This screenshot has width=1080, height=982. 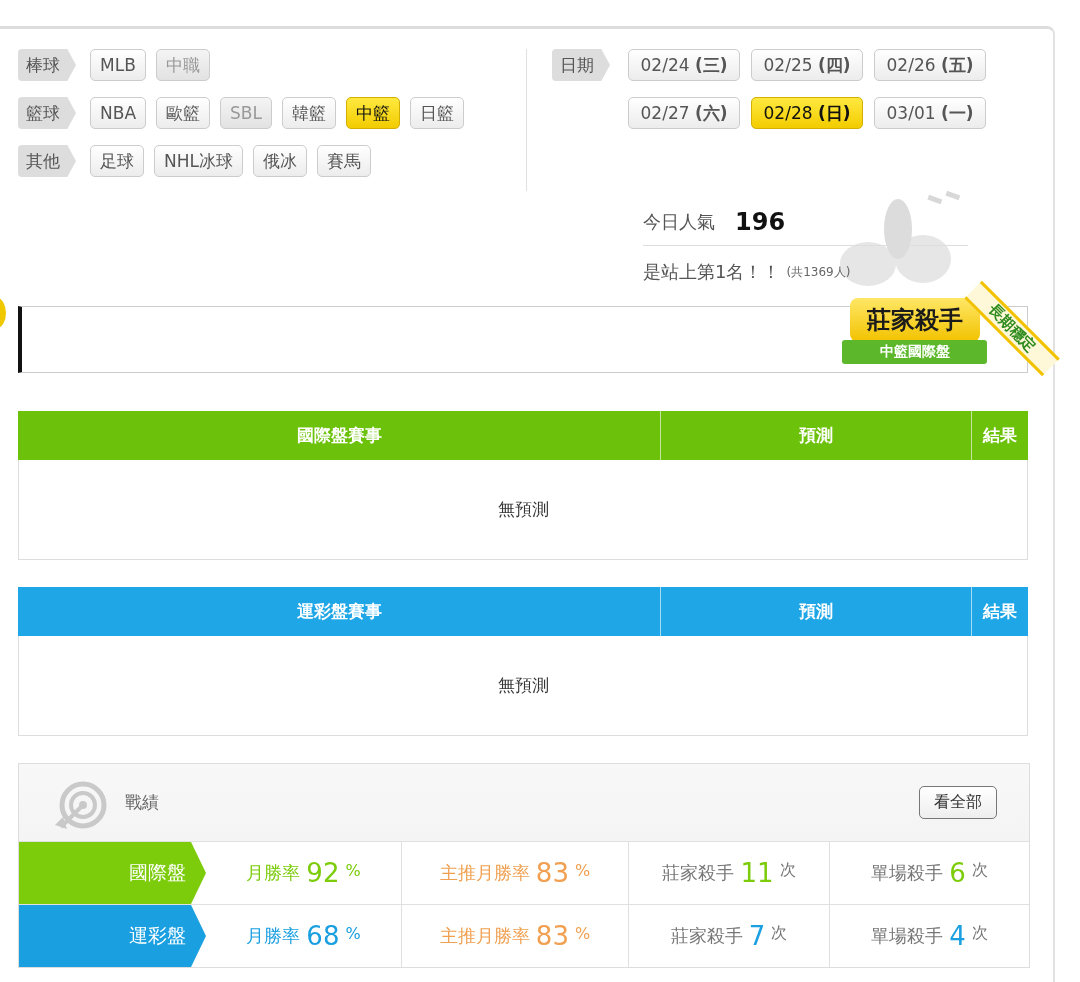 I want to click on table-cell-text: 月勝率 92 %, so click(x=303, y=873).